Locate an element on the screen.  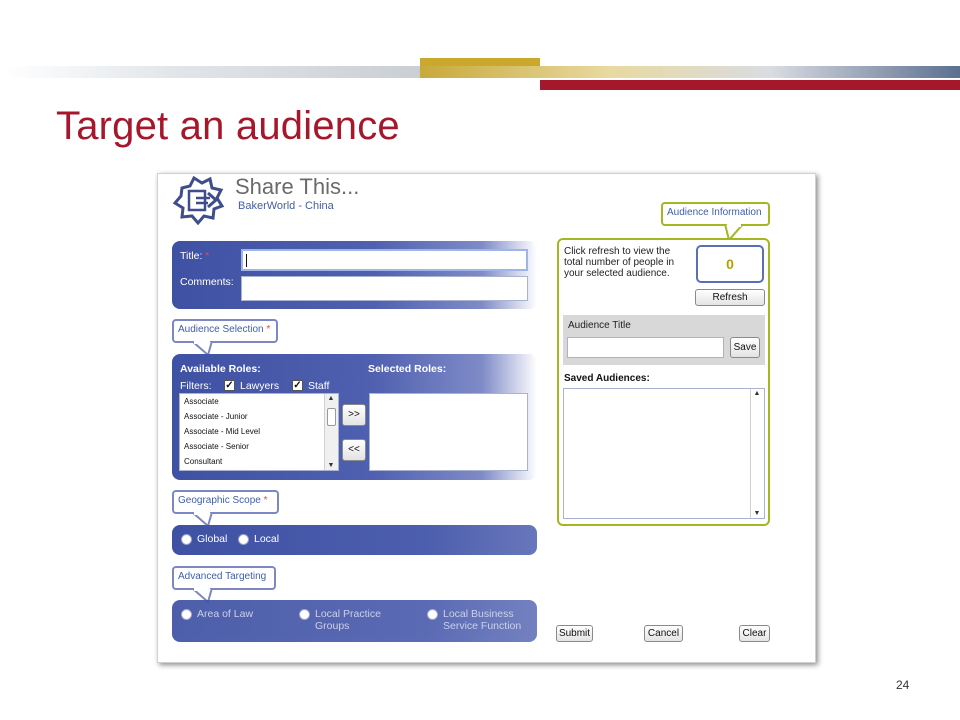
staff-checkbox: ✓ is located at coordinates (297, 385).